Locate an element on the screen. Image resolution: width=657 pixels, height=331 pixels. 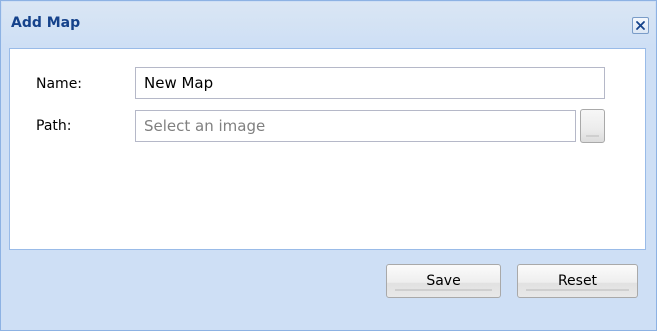
name-input is located at coordinates (370, 83).